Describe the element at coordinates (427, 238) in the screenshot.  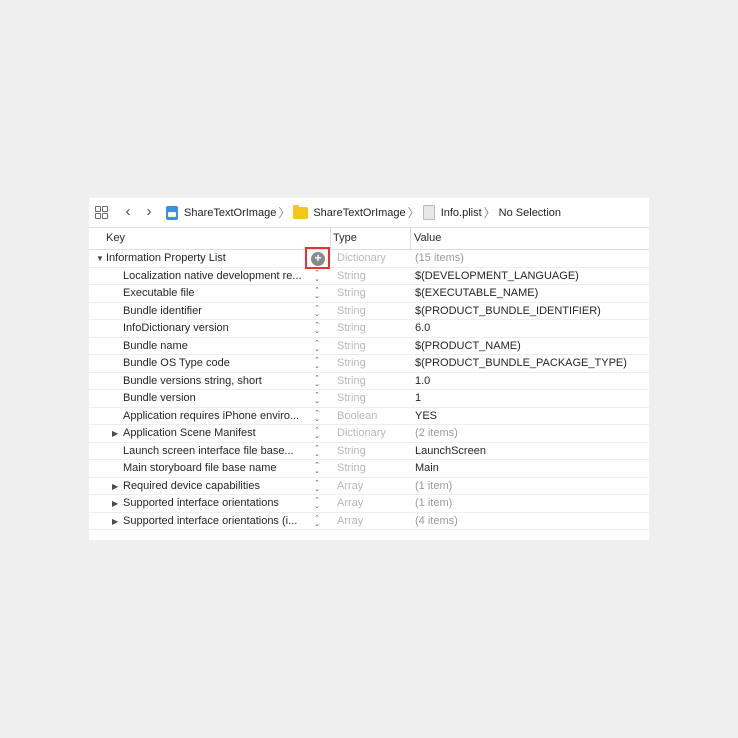
I see `column-header-value: Value` at that location.